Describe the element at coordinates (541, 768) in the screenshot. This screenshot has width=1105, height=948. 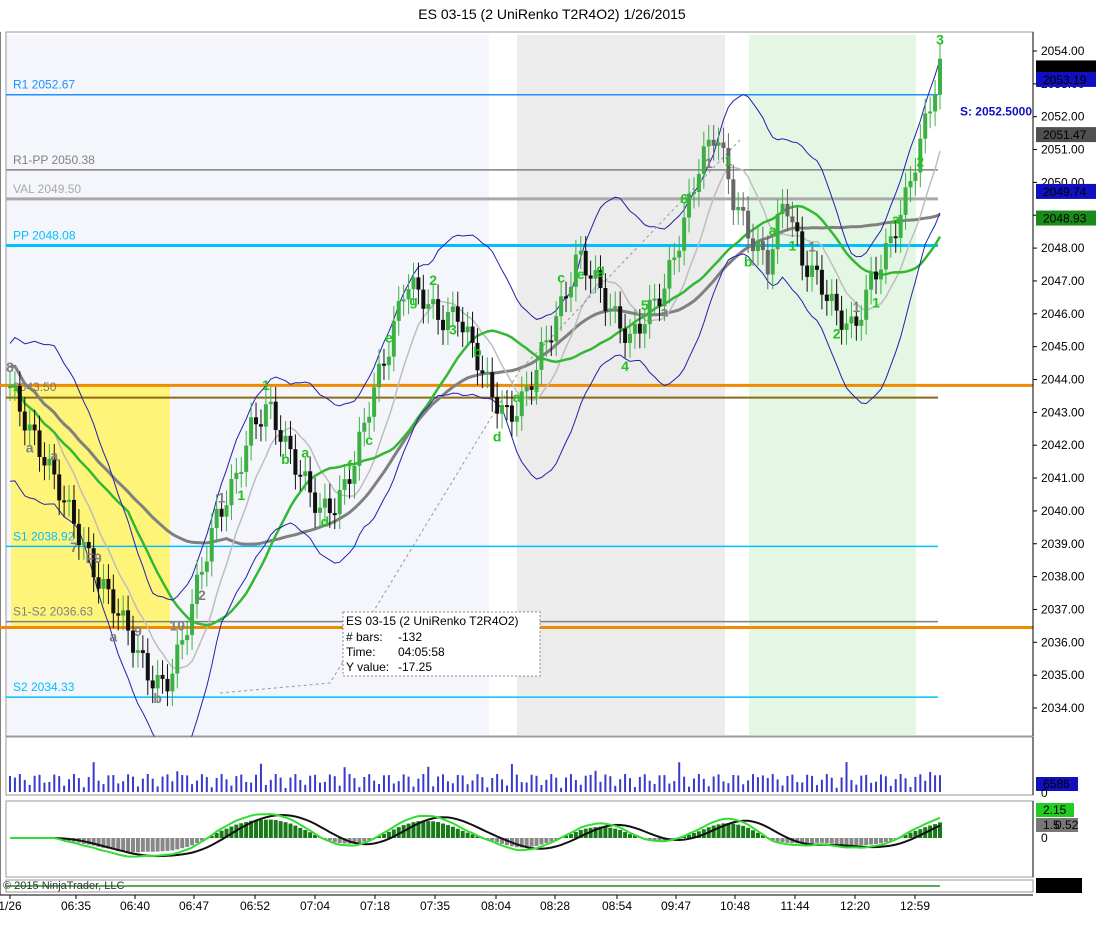
I see `volume-panel: 65860` at that location.